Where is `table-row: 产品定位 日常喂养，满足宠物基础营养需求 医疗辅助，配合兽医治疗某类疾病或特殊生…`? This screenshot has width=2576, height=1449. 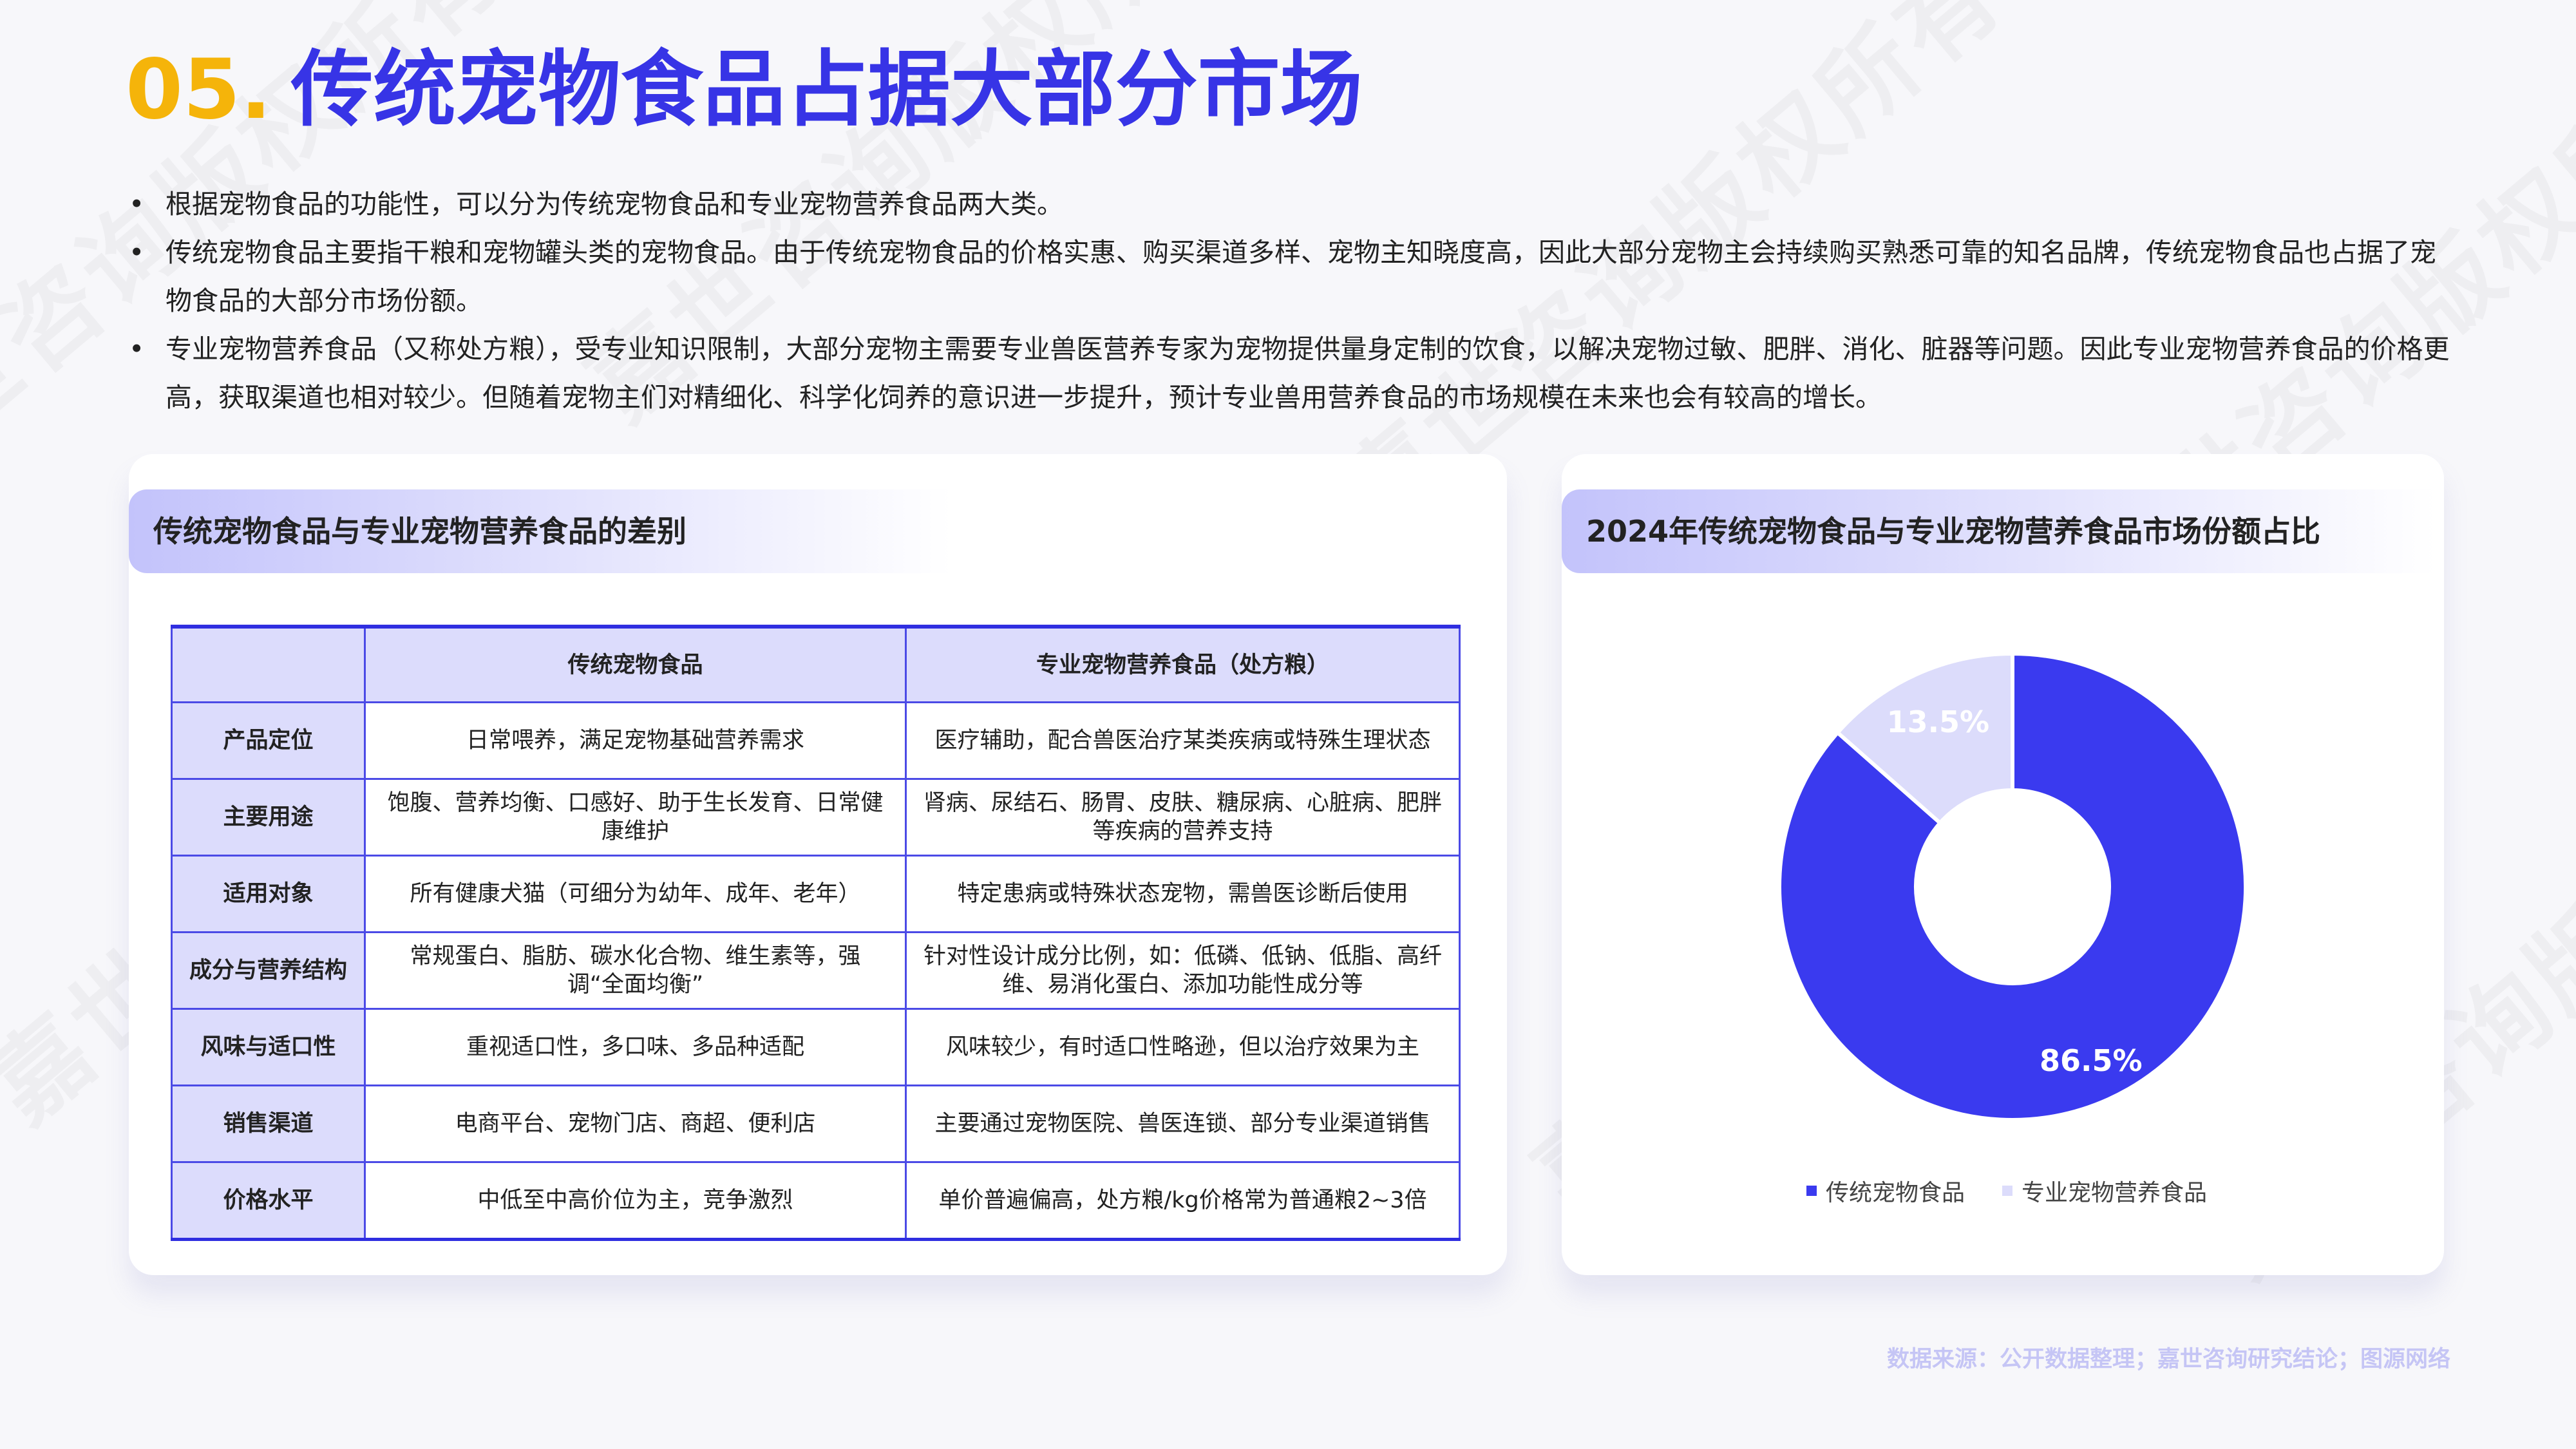 table-row: 产品定位 日常喂养，满足宠物基础营养需求 医疗辅助，配合兽医治疗某类疾病或特殊生… is located at coordinates (816, 741).